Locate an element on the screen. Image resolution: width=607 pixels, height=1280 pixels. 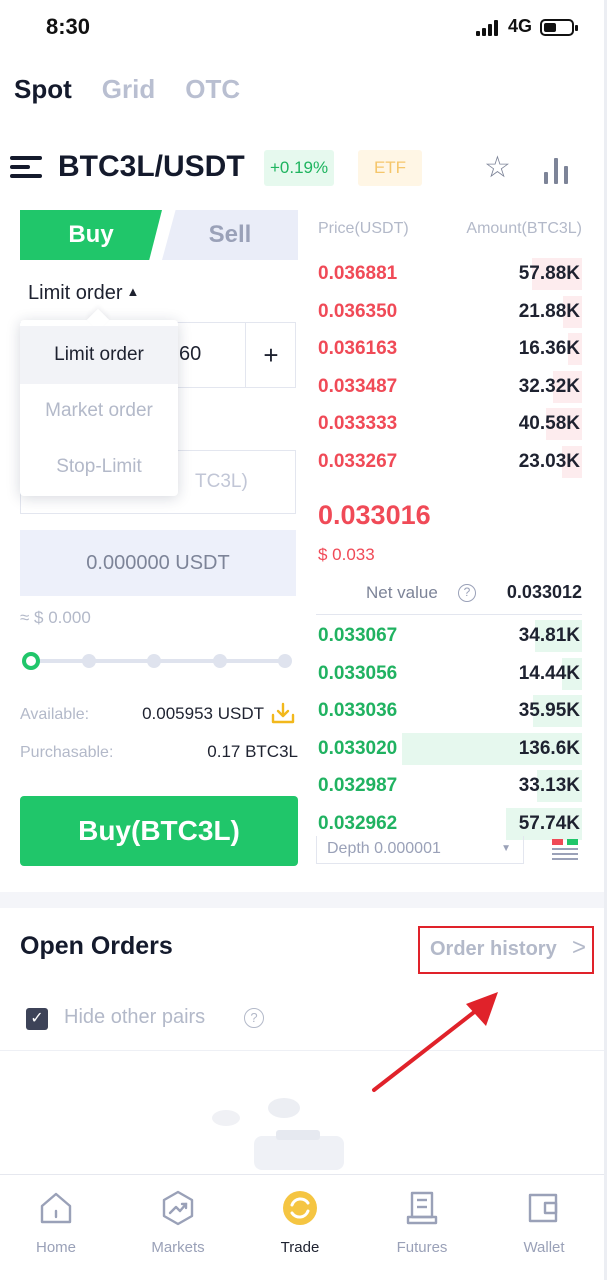
bid-row: 0.033056 14.44K is located at coordinates (449, 674).